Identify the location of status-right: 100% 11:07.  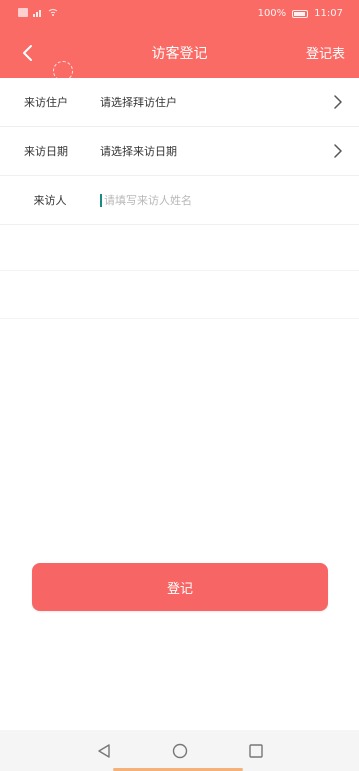
(300, 13).